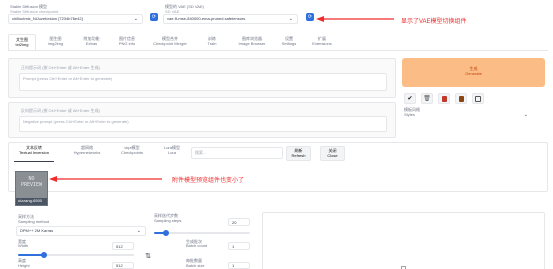 The image size is (553, 269). I want to click on tab-label-en: Checkpoints, so click(131, 152).